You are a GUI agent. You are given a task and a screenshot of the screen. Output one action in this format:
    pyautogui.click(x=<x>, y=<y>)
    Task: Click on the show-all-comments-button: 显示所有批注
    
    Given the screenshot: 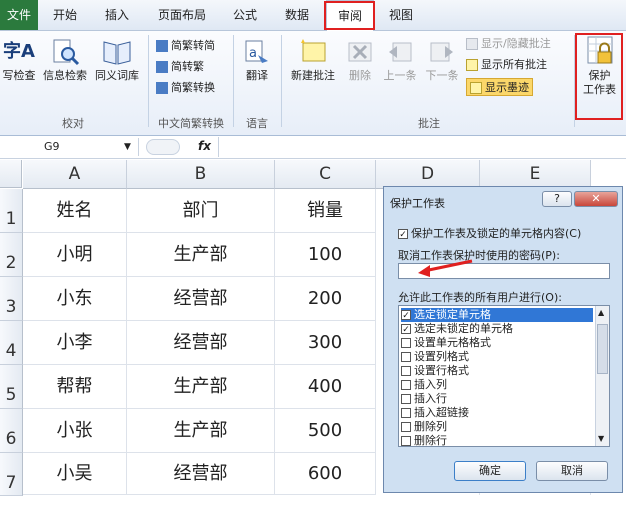 What is the action you would take?
    pyautogui.click(x=506, y=65)
    